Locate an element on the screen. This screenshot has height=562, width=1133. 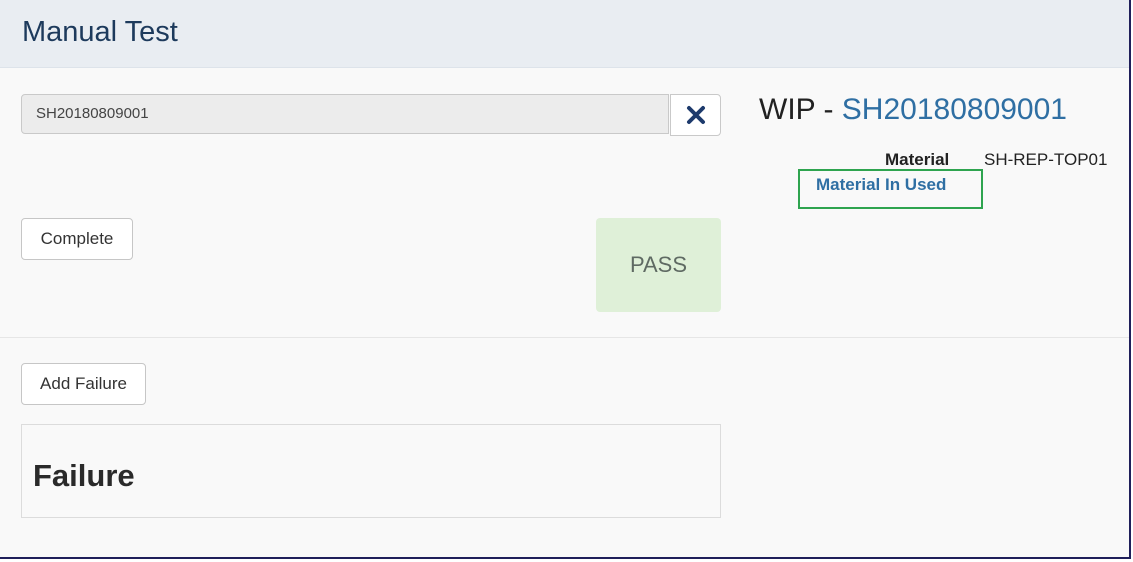
section-divider is located at coordinates (564, 337).